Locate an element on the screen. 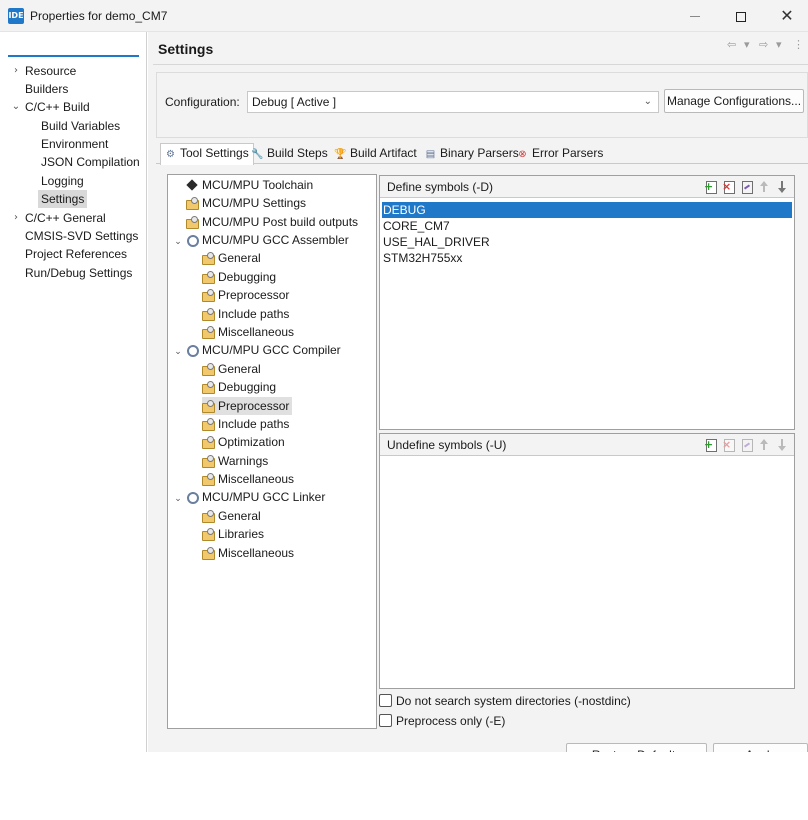 The width and height of the screenshot is (808, 820). preprocess-only-option: Preprocess only (-E) is located at coordinates (442, 722).